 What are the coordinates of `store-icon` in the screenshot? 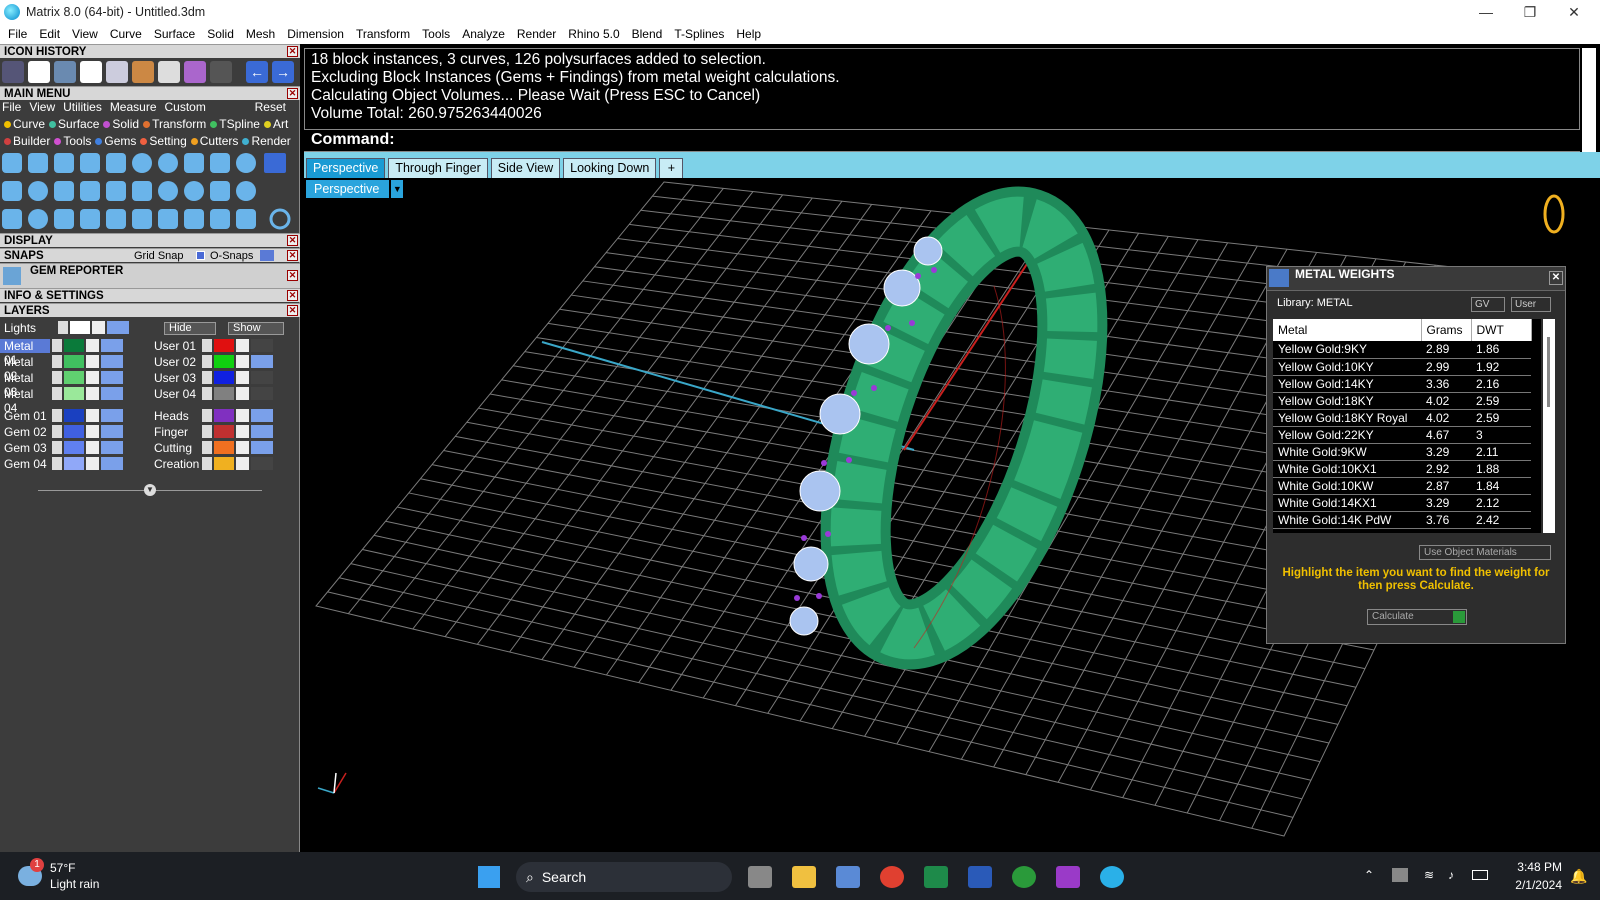 It's located at (848, 877).